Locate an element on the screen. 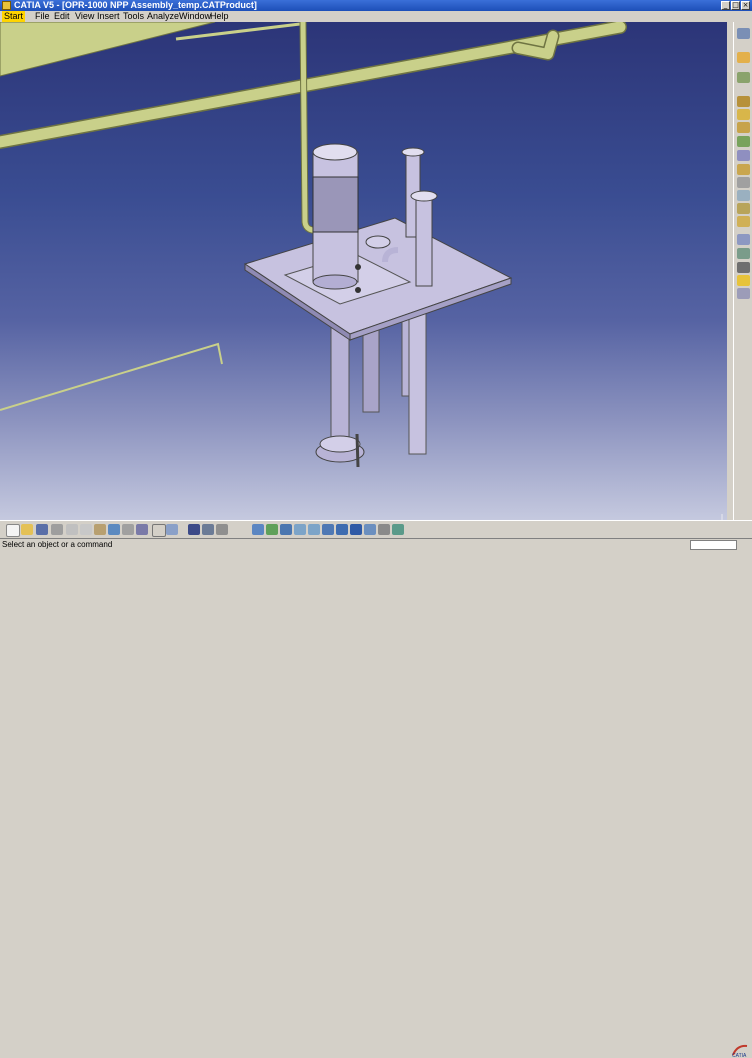 The height and width of the screenshot is (1058, 752). close-icon: × is located at coordinates (745, 5).